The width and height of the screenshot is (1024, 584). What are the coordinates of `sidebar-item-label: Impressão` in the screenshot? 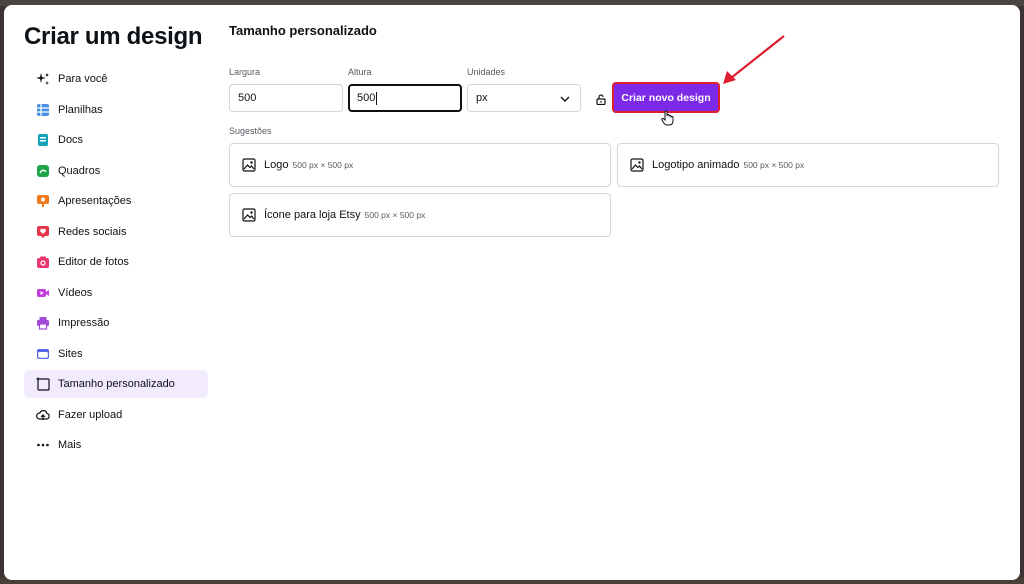 It's located at (84, 323).